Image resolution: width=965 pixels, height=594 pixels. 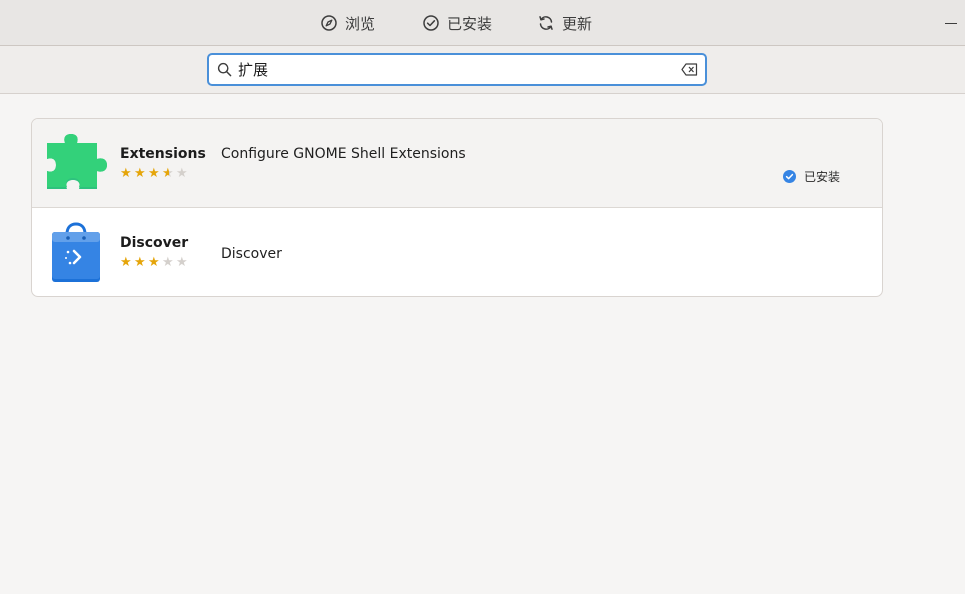 What do you see at coordinates (431, 23) in the screenshot?
I see `check-circle-icon` at bounding box center [431, 23].